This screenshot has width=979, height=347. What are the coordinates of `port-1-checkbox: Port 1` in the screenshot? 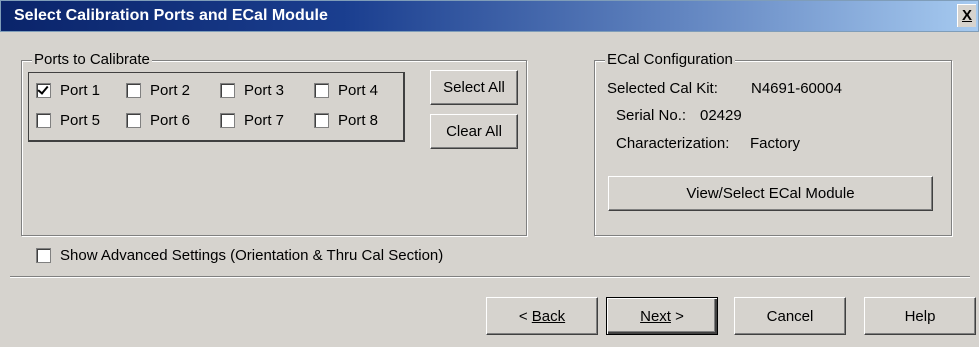 It's located at (68, 90).